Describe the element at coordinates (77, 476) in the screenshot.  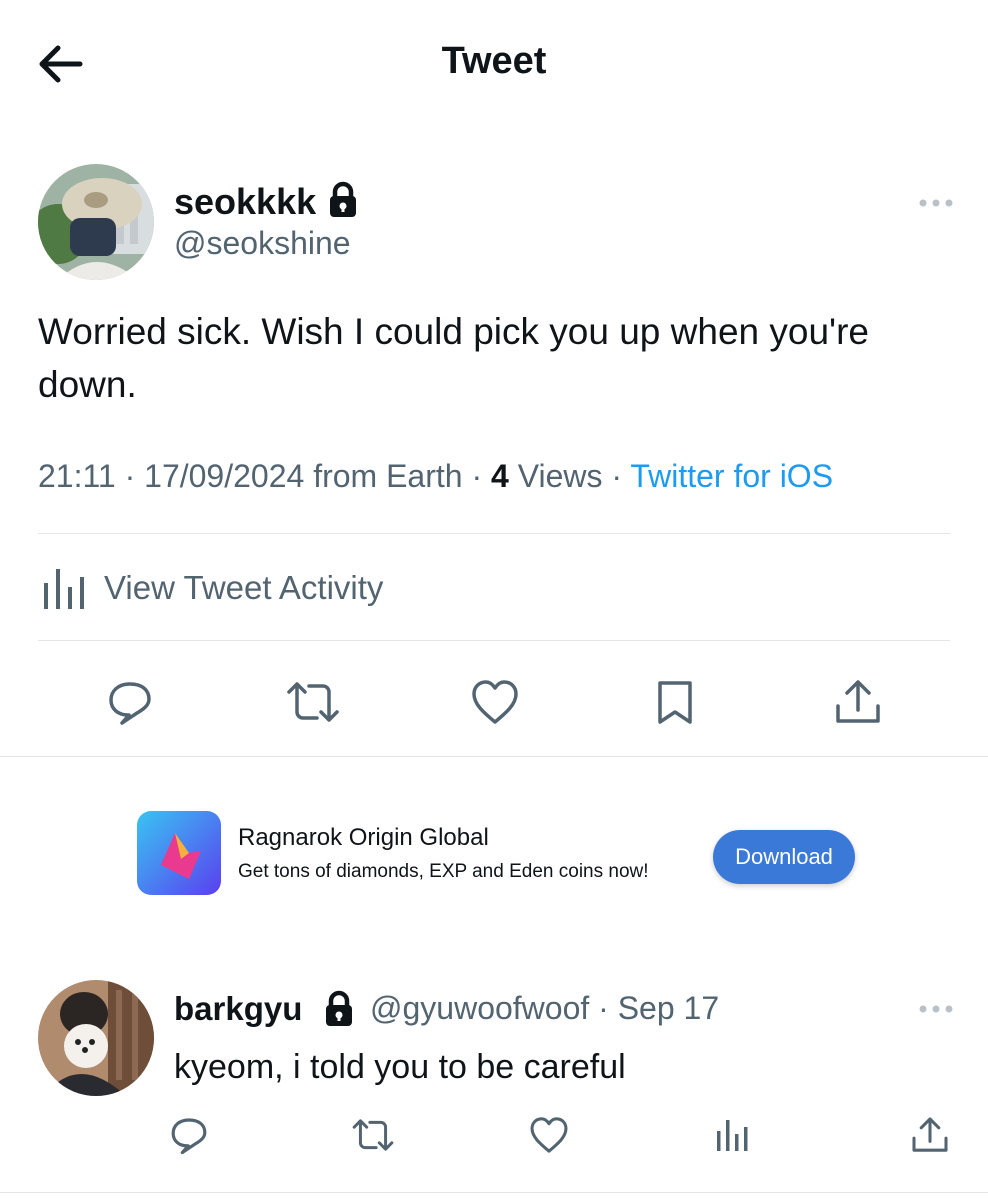
I see `tweet-time: 21:11` at that location.